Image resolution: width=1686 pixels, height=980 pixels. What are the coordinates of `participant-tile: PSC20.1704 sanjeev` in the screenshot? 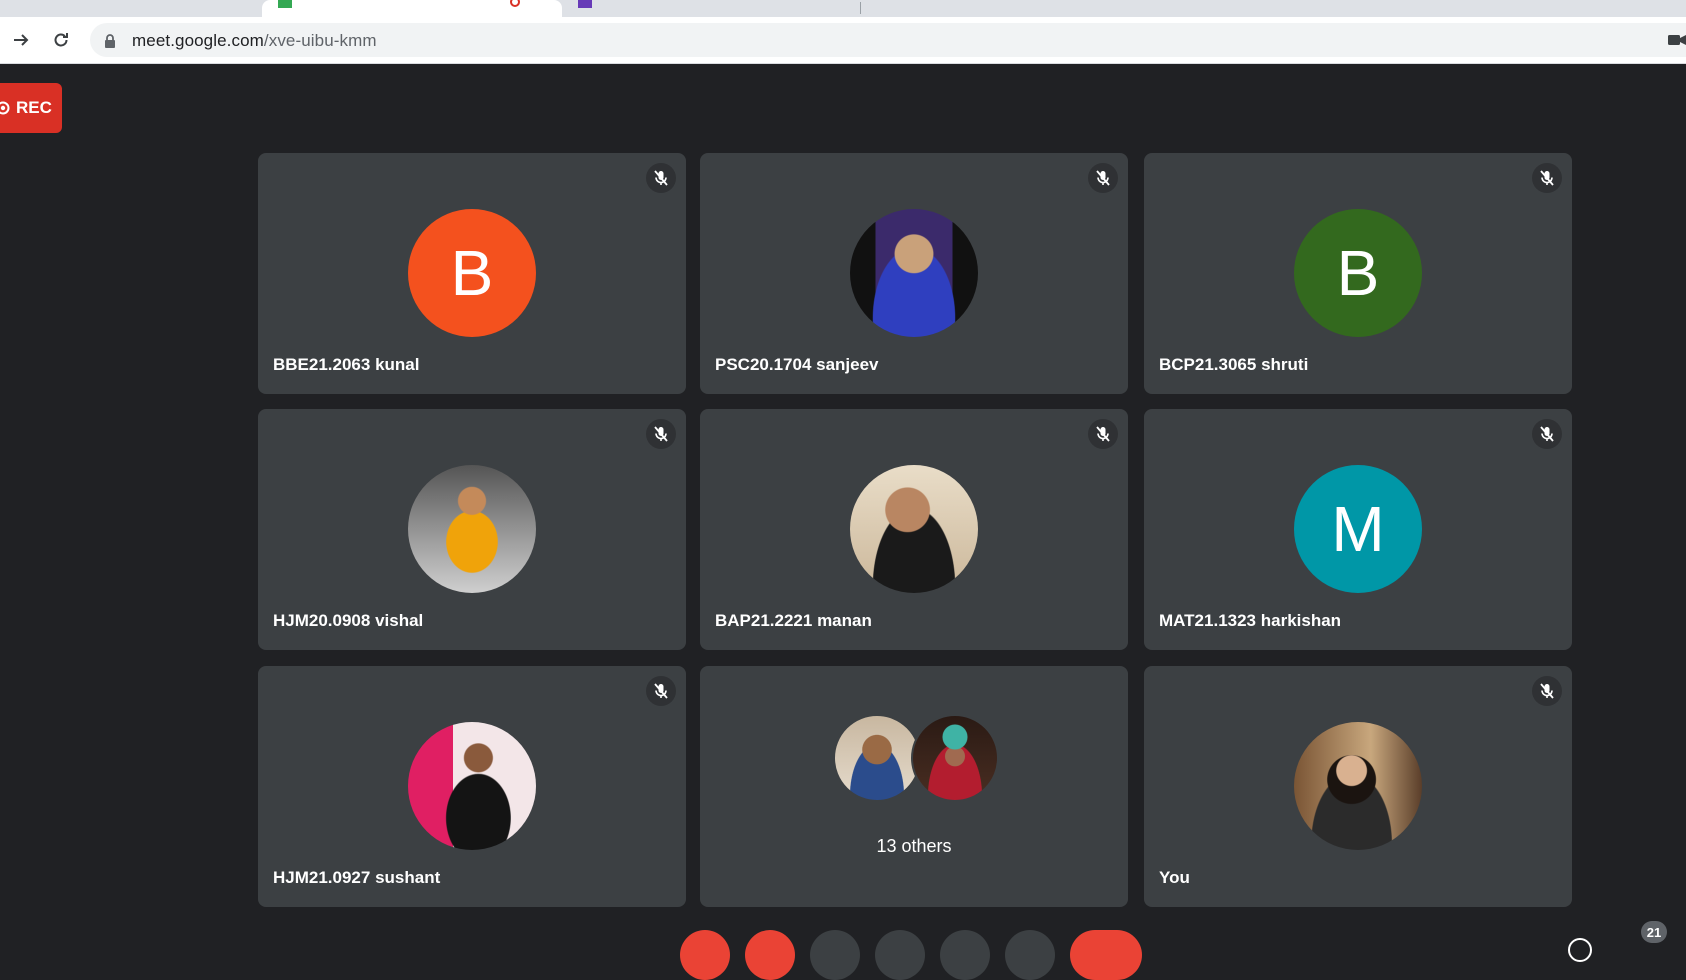 It's located at (914, 273).